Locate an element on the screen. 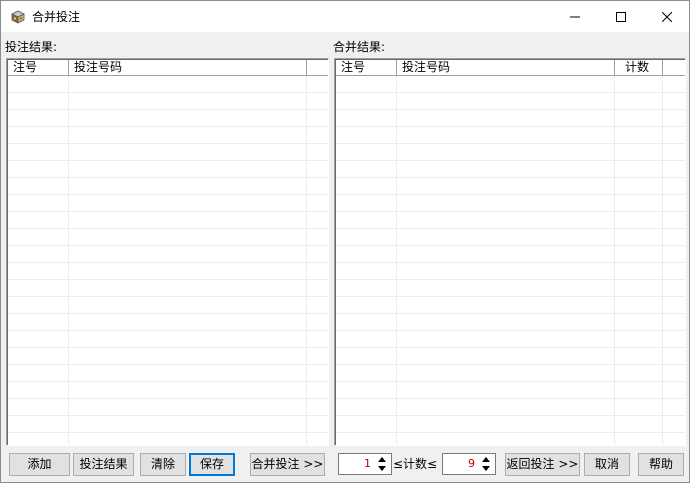  minimize-button is located at coordinates (575, 16).